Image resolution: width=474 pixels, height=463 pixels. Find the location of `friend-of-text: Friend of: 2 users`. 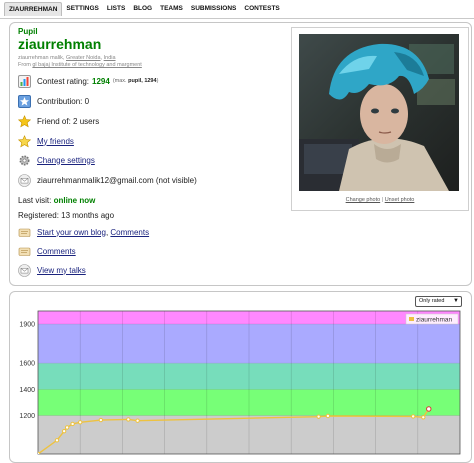

friend-of-text: Friend of: 2 users is located at coordinates (68, 121).